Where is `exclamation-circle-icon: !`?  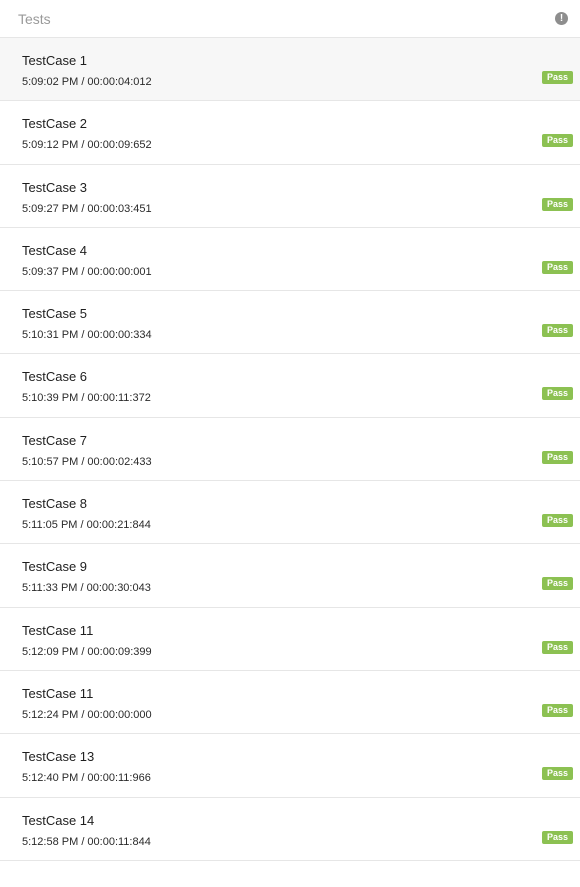 exclamation-circle-icon: ! is located at coordinates (561, 18).